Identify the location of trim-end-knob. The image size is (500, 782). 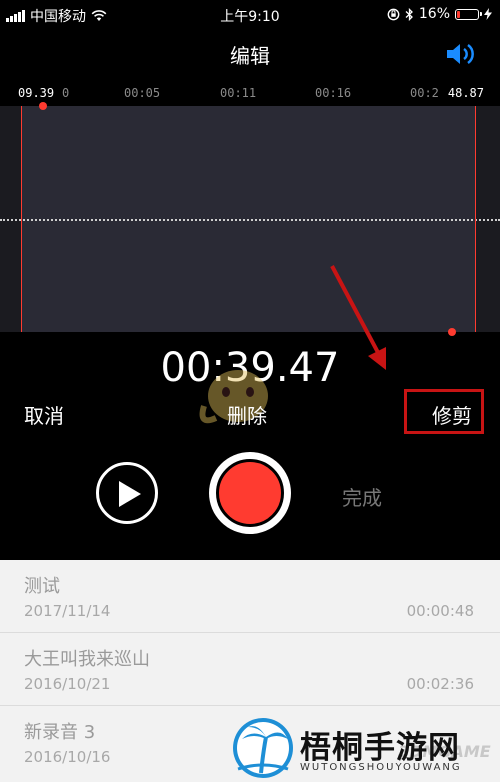
(452, 332).